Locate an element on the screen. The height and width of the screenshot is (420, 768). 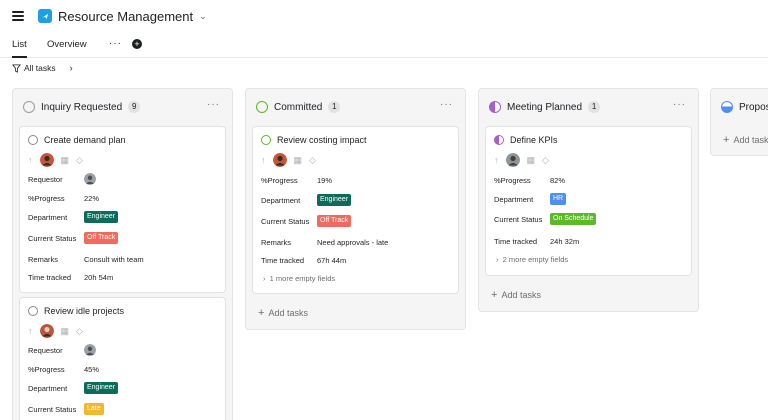
column-count-badge: 1 is located at coordinates (334, 107).